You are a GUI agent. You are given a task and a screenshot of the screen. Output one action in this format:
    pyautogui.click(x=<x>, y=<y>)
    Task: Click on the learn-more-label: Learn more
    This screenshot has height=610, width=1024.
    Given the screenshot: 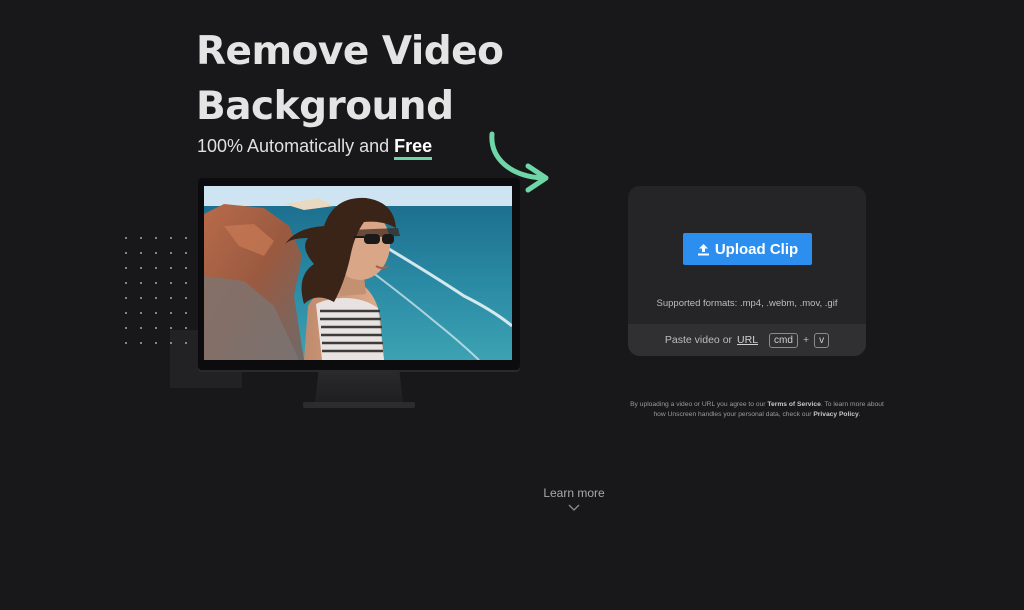 What is the action you would take?
    pyautogui.click(x=574, y=493)
    